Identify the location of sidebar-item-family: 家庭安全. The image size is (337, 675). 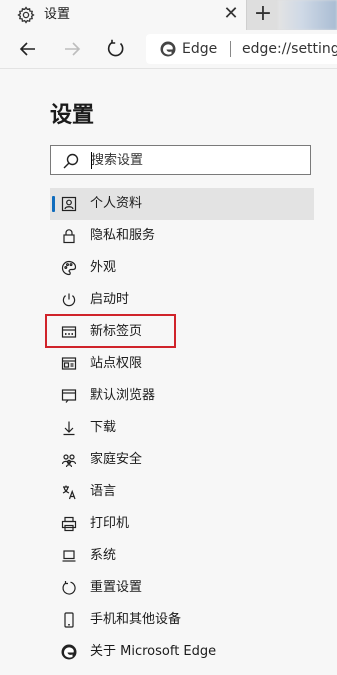
(182, 460).